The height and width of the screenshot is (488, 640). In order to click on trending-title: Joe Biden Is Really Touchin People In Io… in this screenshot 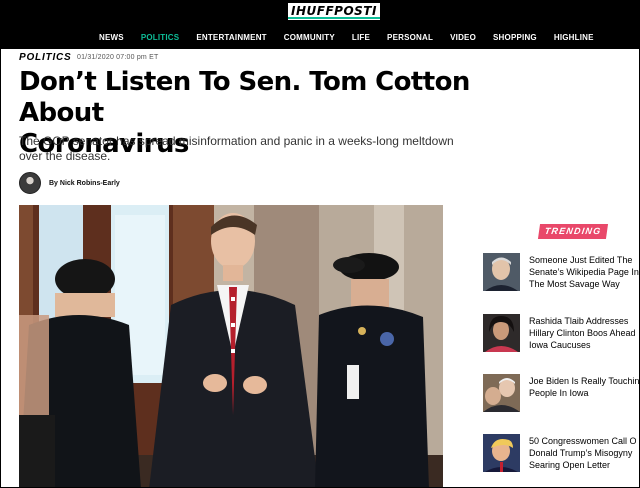, I will do `click(584, 387)`.